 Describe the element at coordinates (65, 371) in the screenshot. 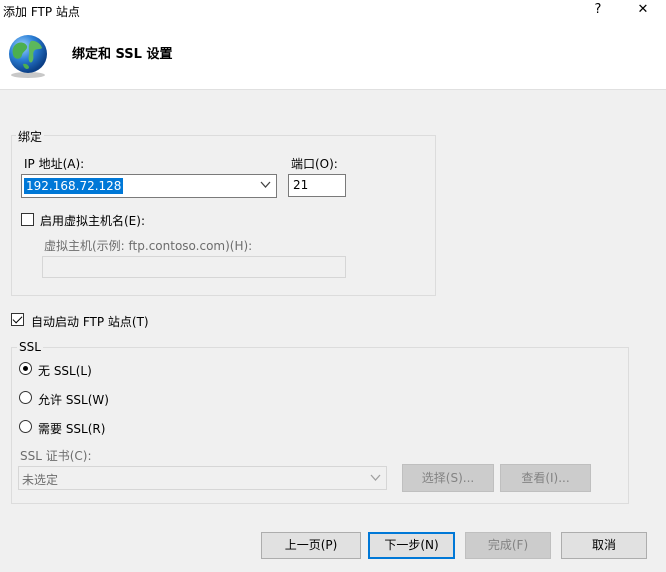

I see `no-ssl-label: 无 SSL(L)` at that location.